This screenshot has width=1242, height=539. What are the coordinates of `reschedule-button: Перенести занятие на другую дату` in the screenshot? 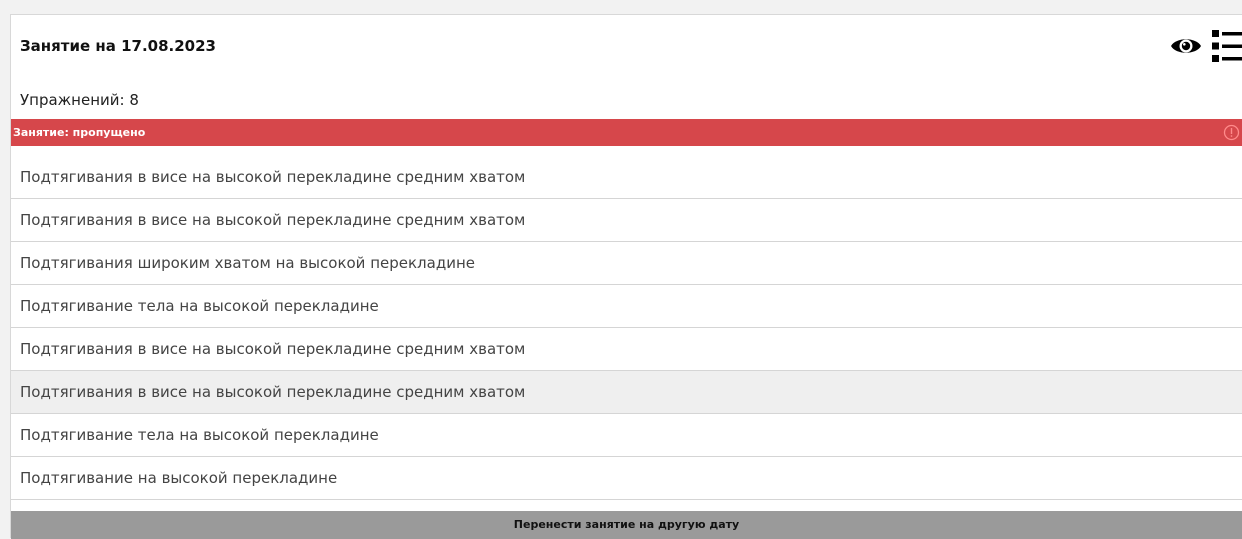 It's located at (626, 525).